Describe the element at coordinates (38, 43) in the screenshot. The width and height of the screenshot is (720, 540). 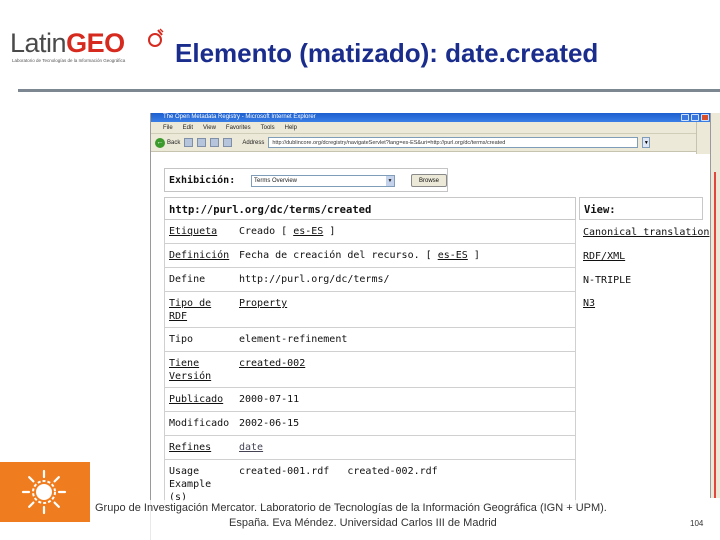
I see `logo-latin: Latin` at that location.